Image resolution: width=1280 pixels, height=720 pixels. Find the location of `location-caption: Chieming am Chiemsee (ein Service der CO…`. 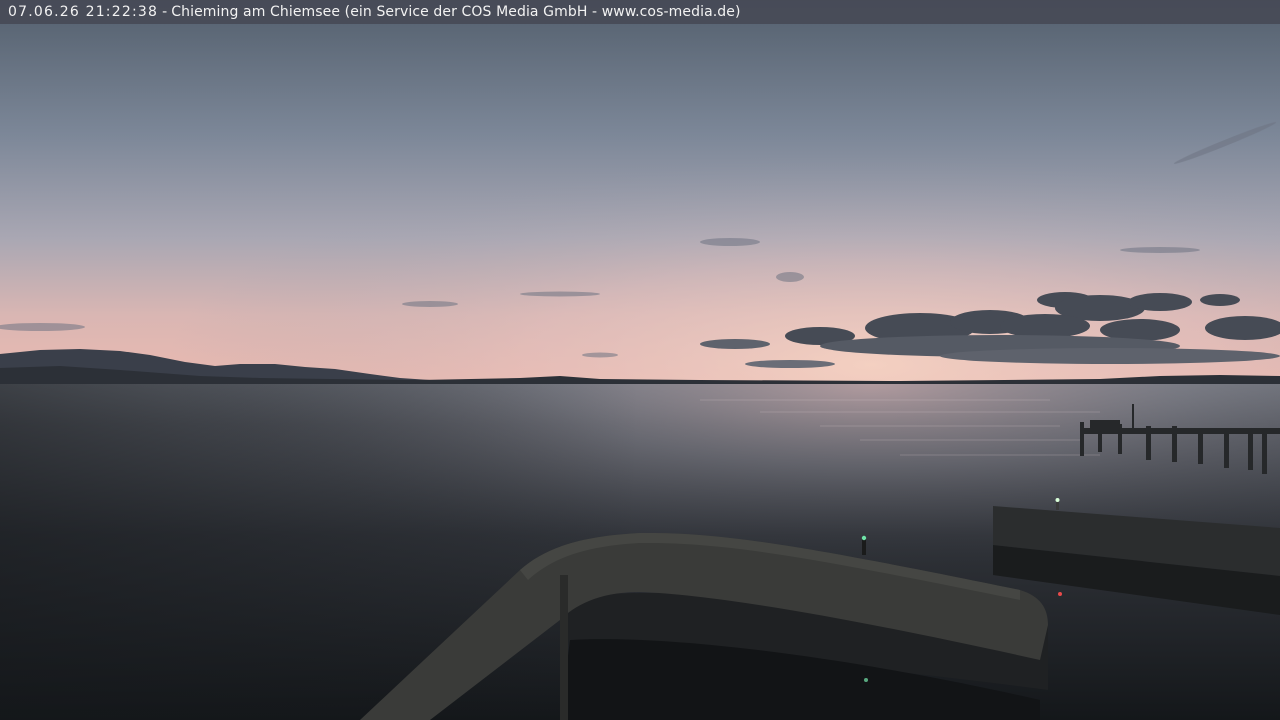

location-caption: Chieming am Chiemsee (ein Service der CO… is located at coordinates (456, 12).